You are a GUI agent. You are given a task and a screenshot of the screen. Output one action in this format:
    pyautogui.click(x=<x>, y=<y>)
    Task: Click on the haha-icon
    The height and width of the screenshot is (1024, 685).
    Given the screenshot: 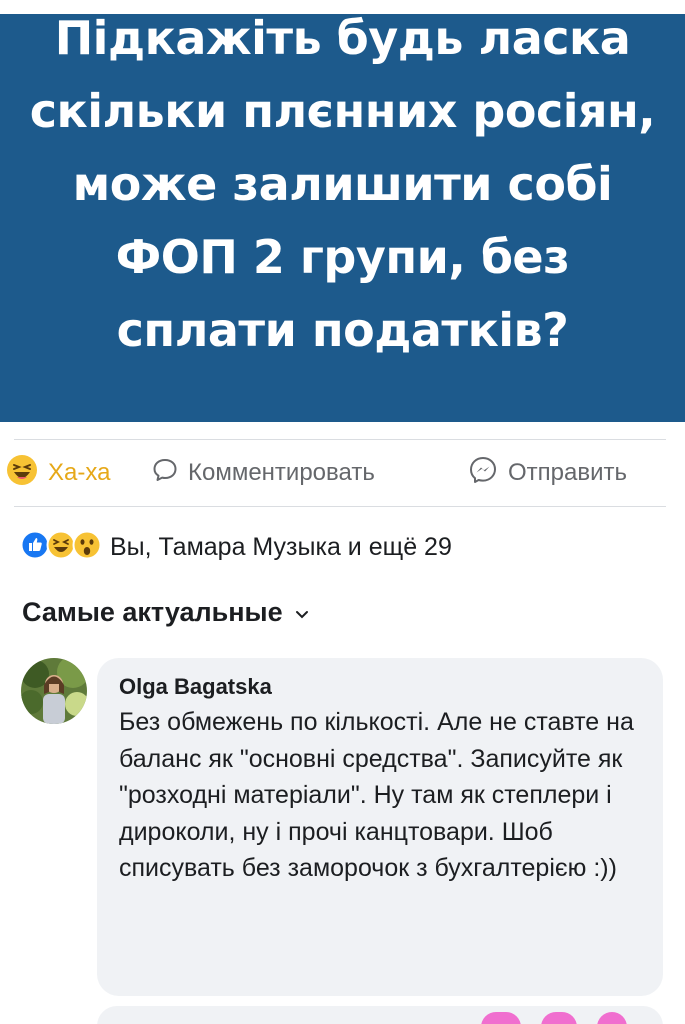 What is the action you would take?
    pyautogui.click(x=22, y=473)
    